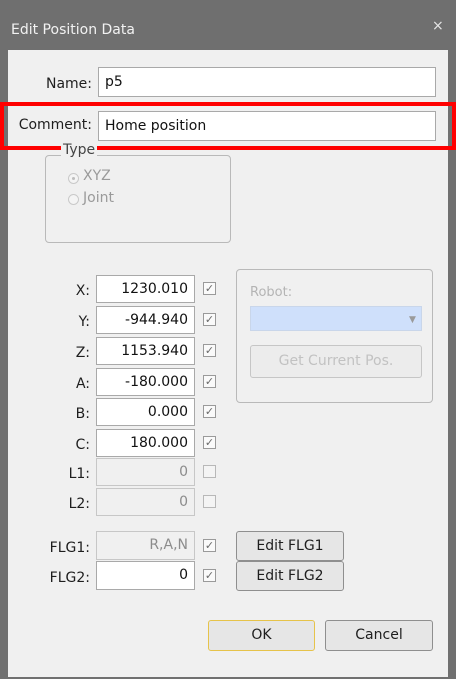 This screenshot has height=679, width=456. What do you see at coordinates (336, 361) in the screenshot?
I see `get-current-pos-button: Get Current Pos.` at bounding box center [336, 361].